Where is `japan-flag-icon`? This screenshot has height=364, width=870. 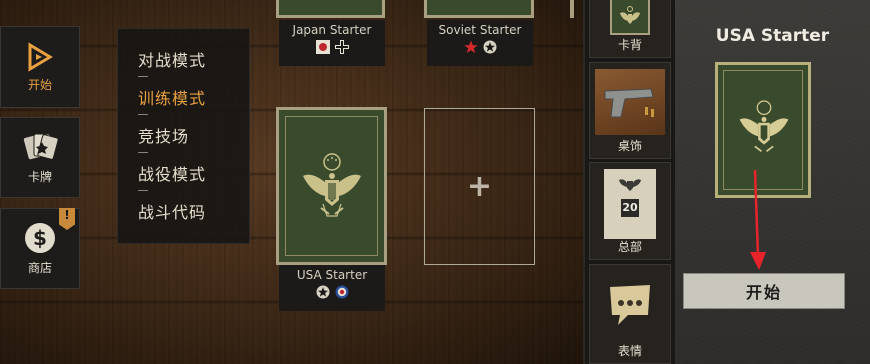 japan-flag-icon is located at coordinates (322, 47).